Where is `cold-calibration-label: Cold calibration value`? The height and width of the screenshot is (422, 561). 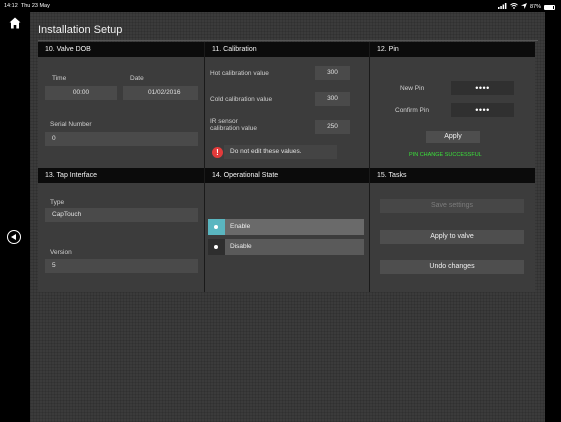 cold-calibration-label: Cold calibration value is located at coordinates (241, 99).